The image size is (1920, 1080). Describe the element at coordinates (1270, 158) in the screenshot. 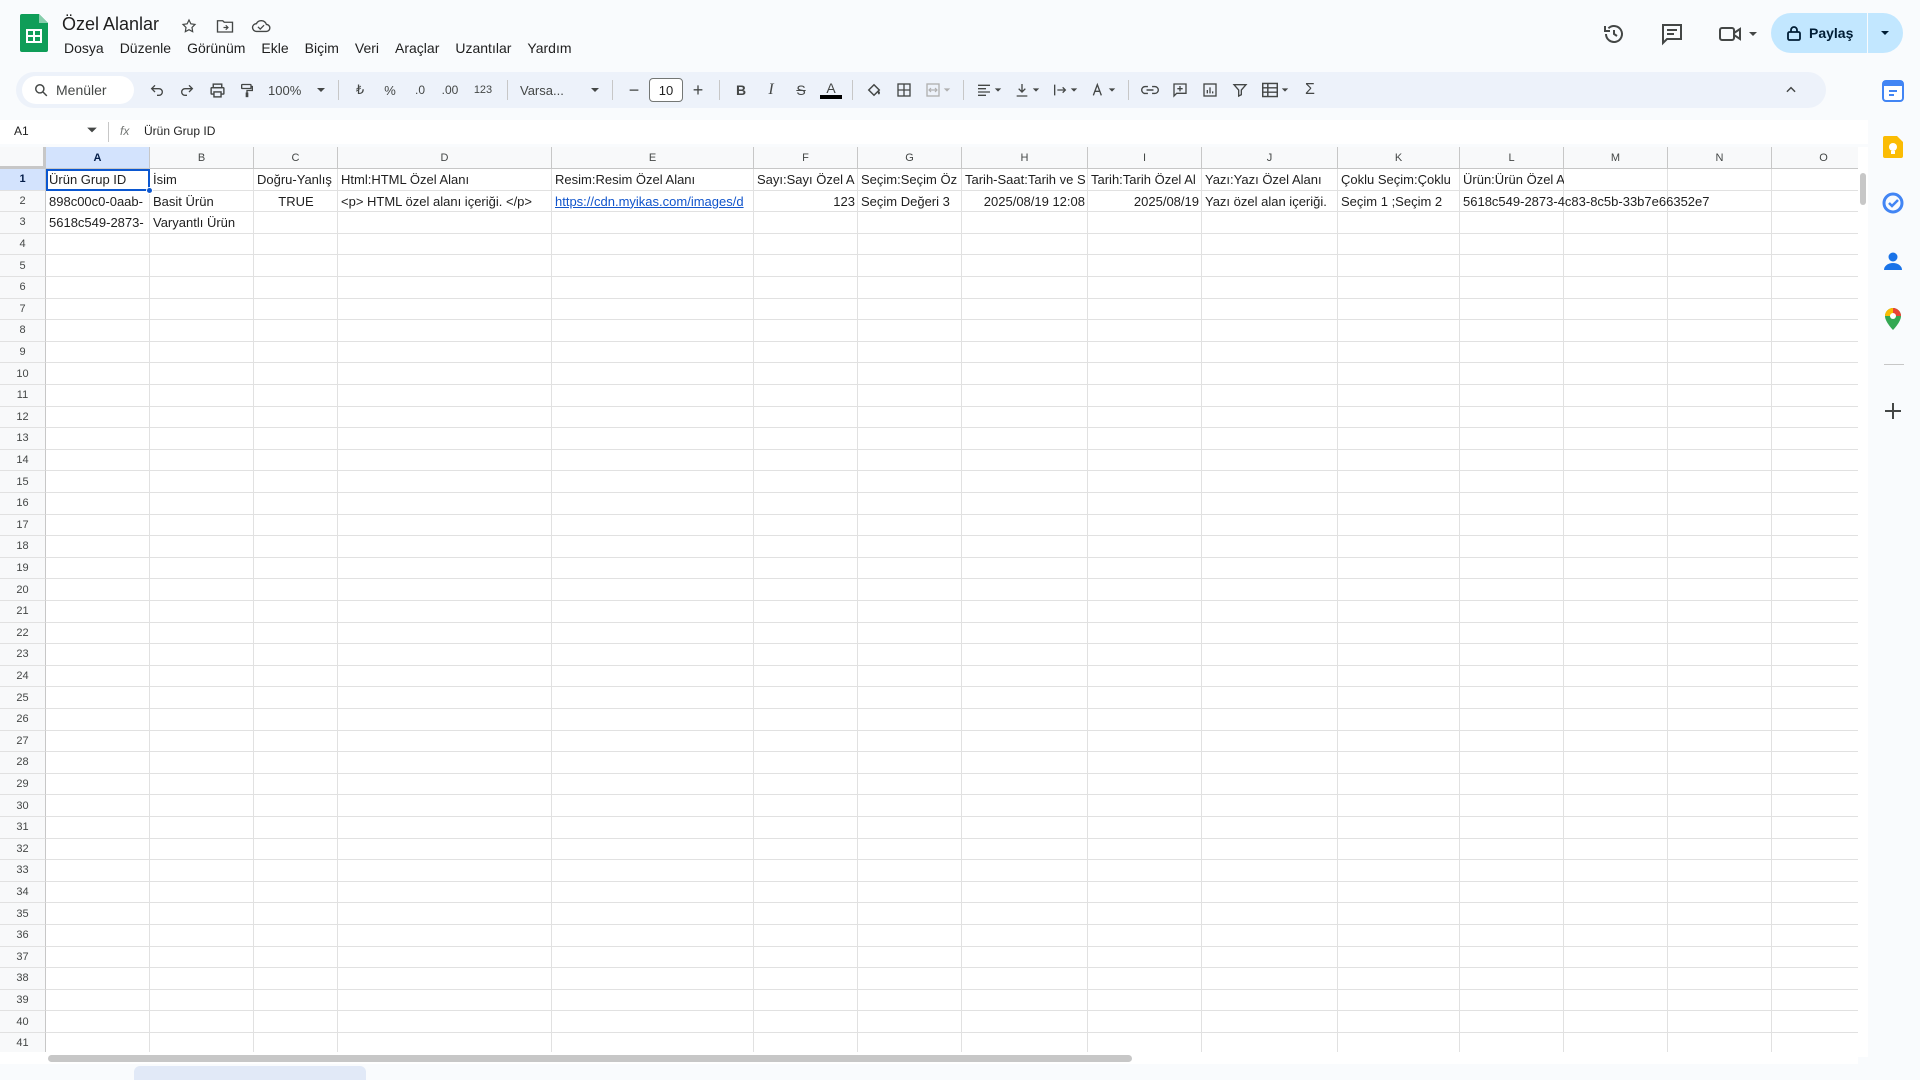

I see `column-header-j: J` at that location.